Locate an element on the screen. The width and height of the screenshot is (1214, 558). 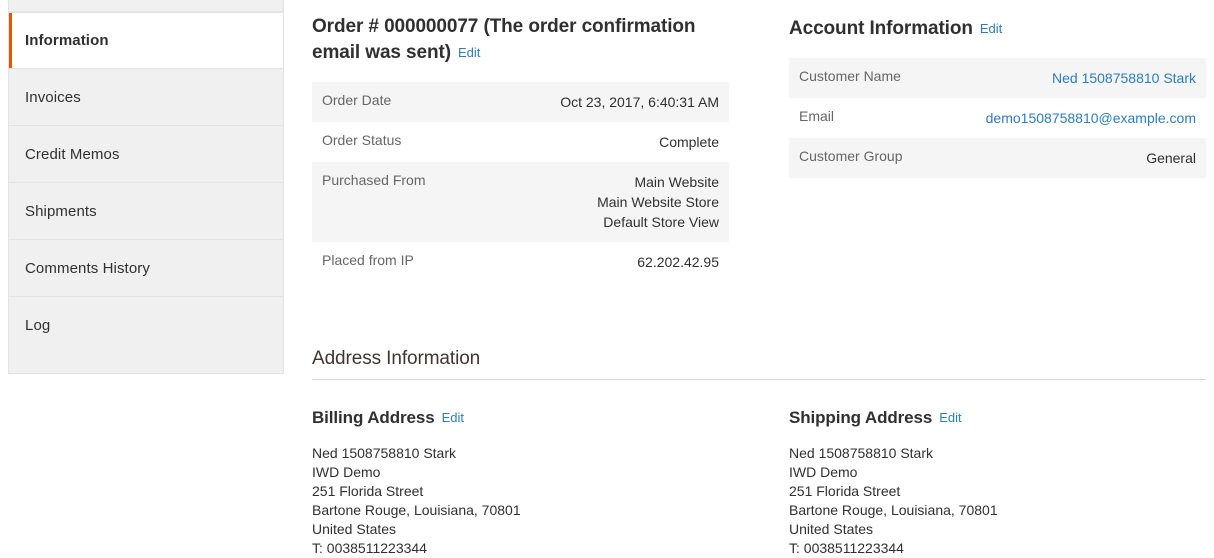
order-info-row-value-line: Default Store View is located at coordinates (661, 222).